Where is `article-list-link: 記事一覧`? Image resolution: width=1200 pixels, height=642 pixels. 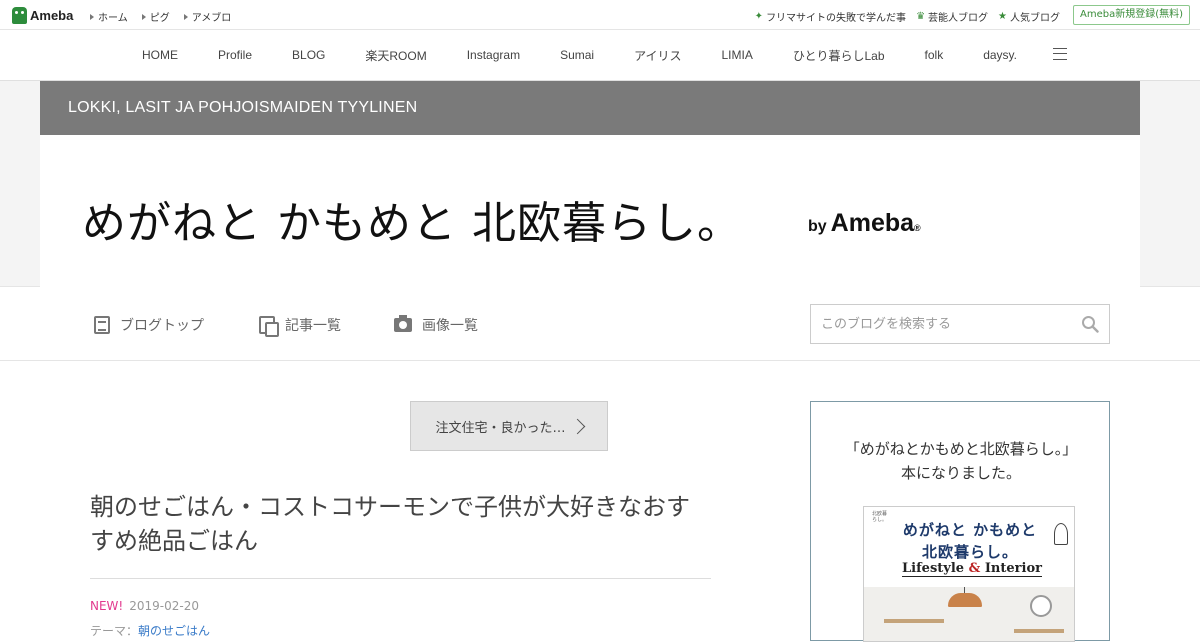 article-list-link: 記事一覧 is located at coordinates (300, 326).